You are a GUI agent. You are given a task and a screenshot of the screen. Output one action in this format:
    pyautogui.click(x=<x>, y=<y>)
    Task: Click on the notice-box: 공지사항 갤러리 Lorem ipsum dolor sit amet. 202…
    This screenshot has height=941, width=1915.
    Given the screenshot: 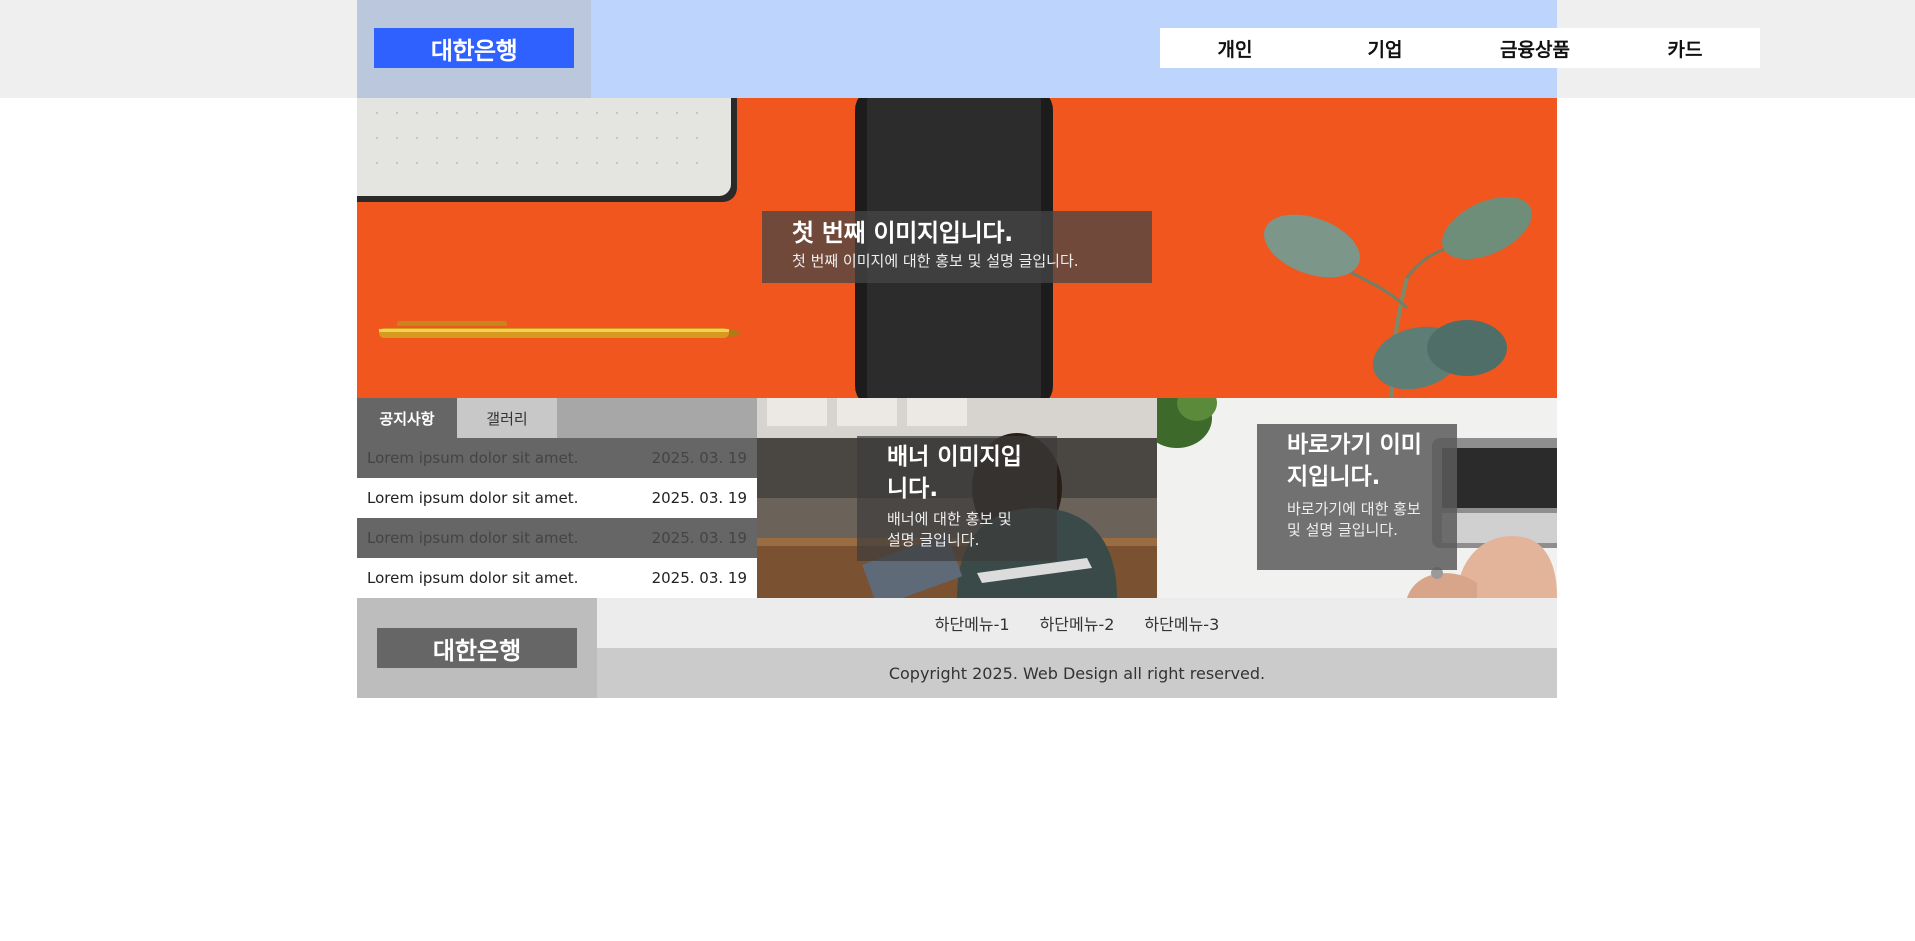 What is the action you would take?
    pyautogui.click(x=557, y=498)
    